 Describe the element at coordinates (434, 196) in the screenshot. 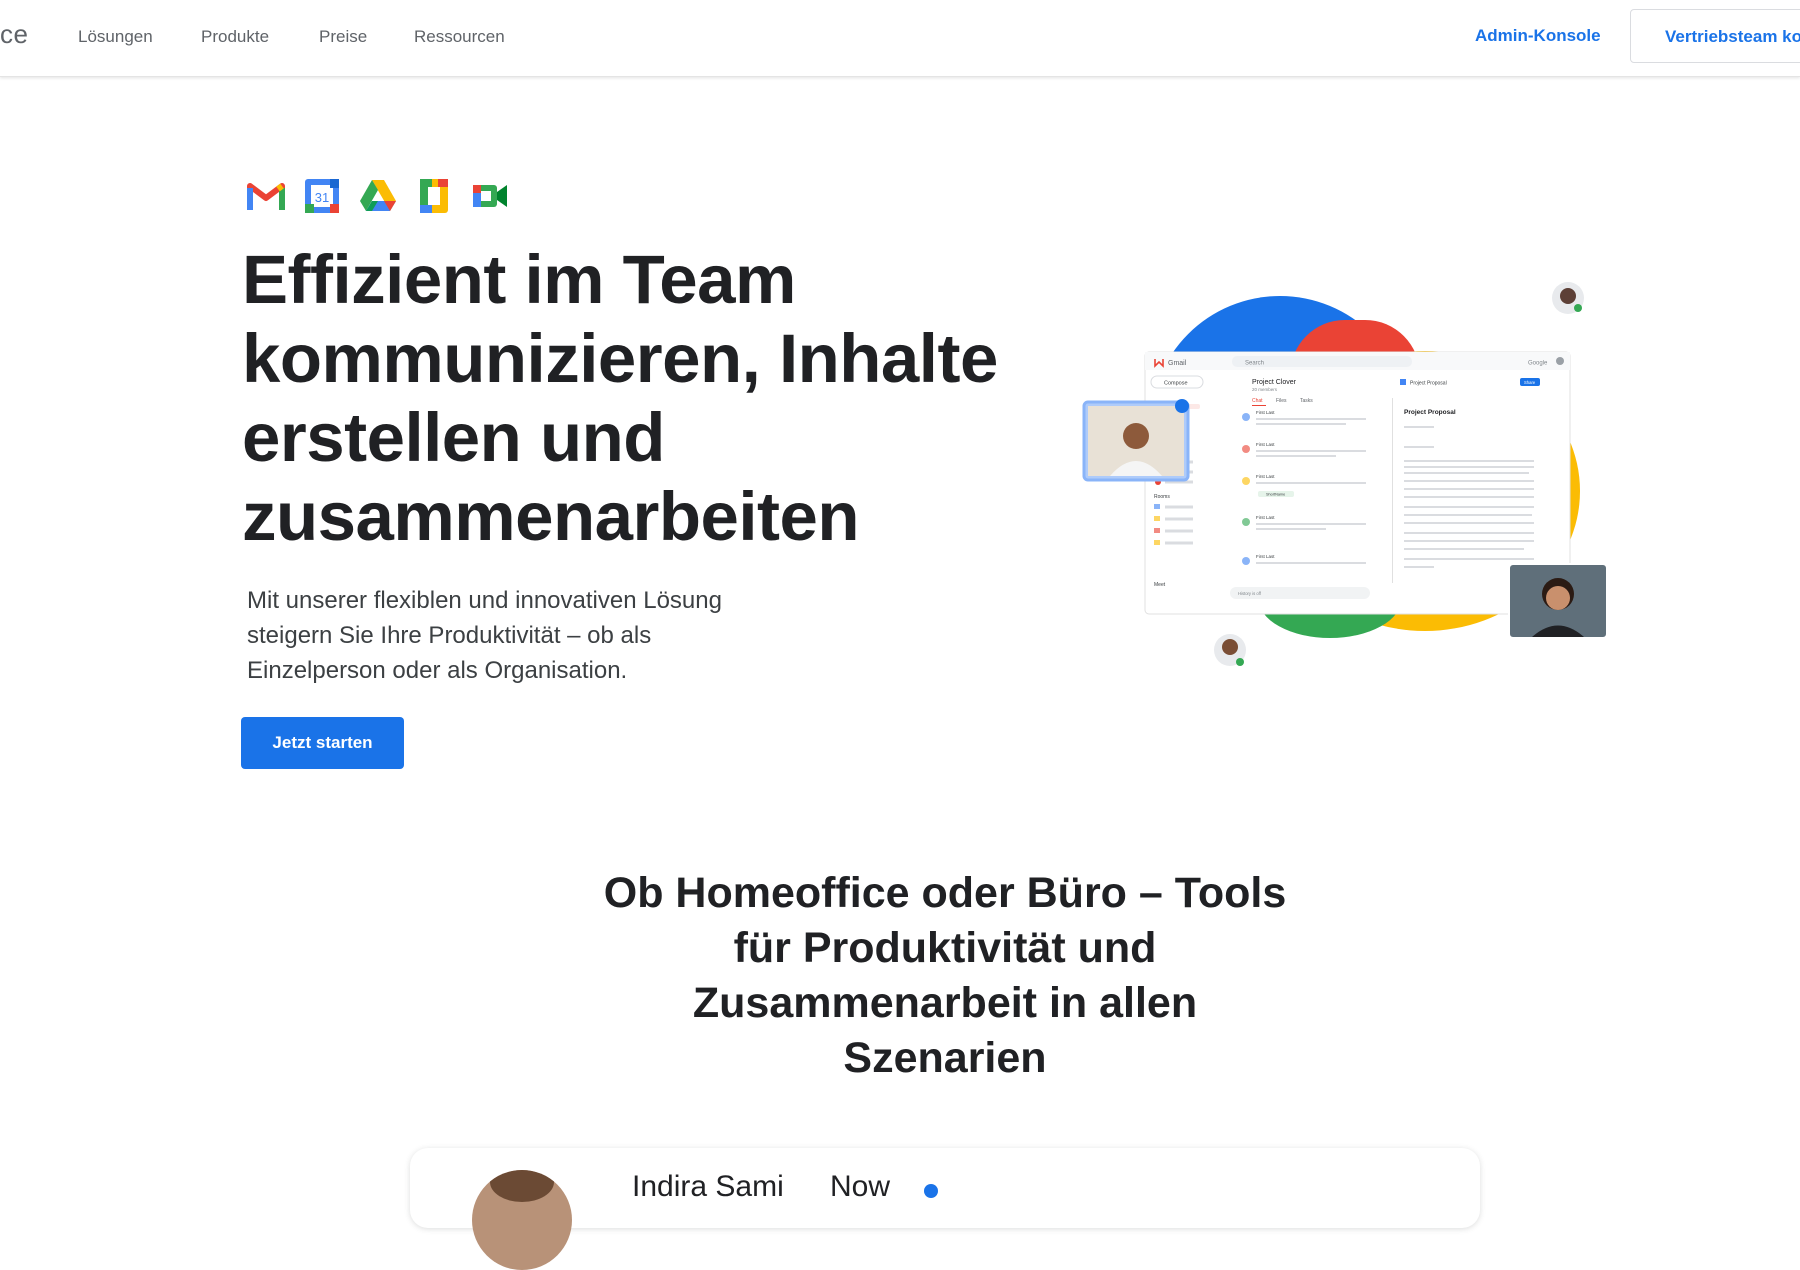

I see `docs-icon` at that location.